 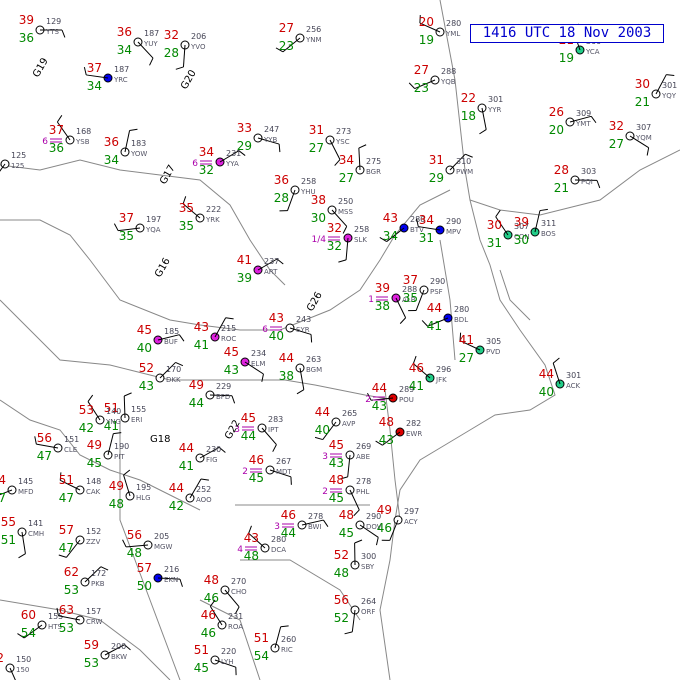 I want to click on station-art: 41 39 237 ART, so click(x=260, y=269).